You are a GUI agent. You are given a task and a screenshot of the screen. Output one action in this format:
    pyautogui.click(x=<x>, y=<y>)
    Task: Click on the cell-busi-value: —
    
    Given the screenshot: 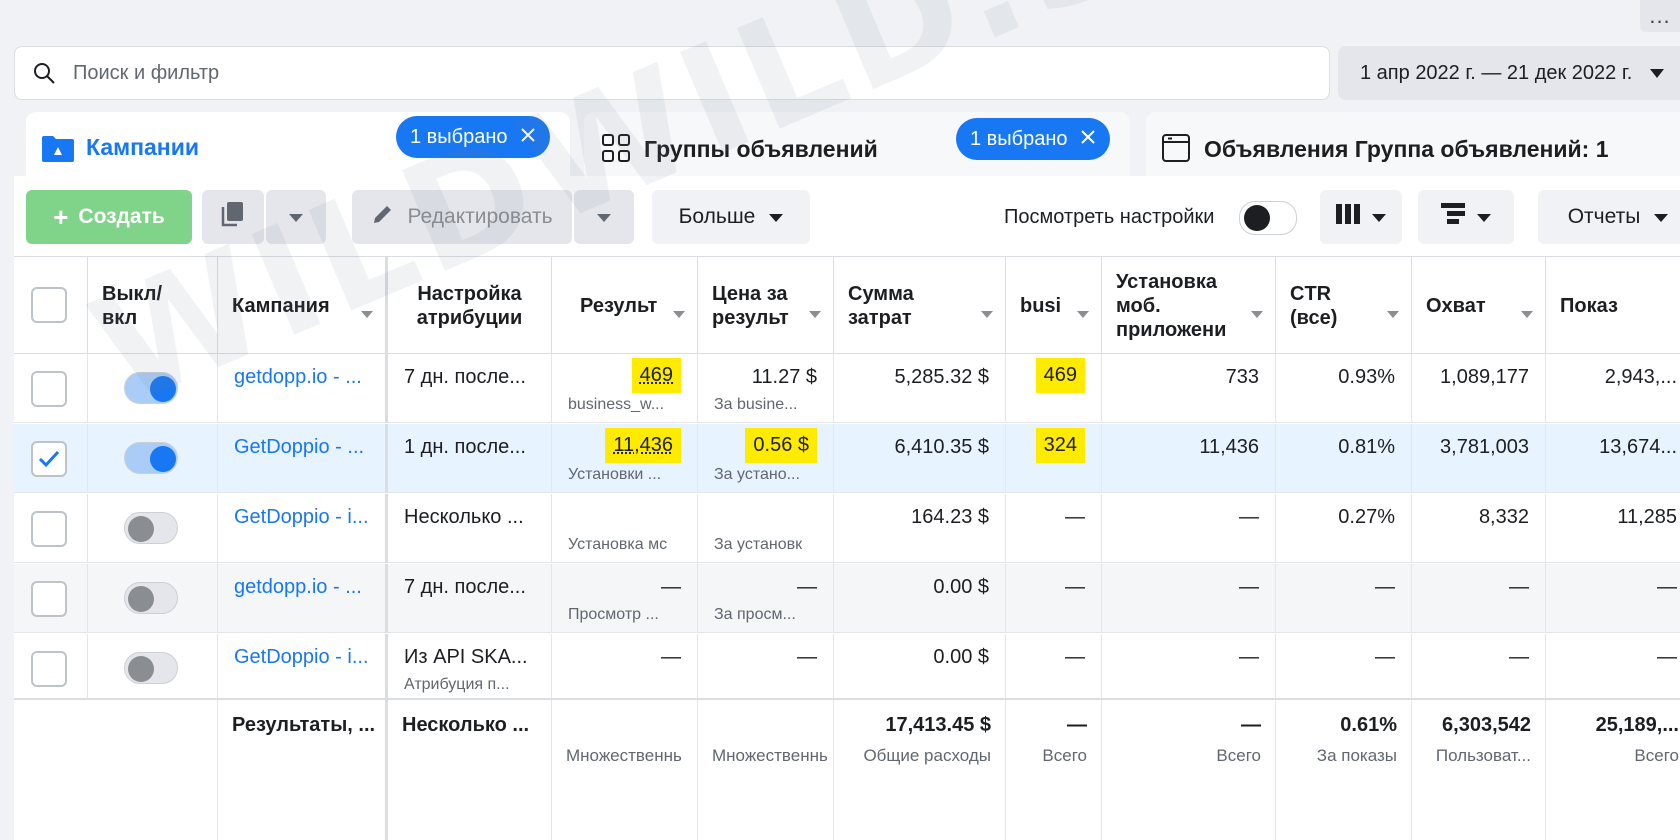 What is the action you would take?
    pyautogui.click(x=1075, y=657)
    